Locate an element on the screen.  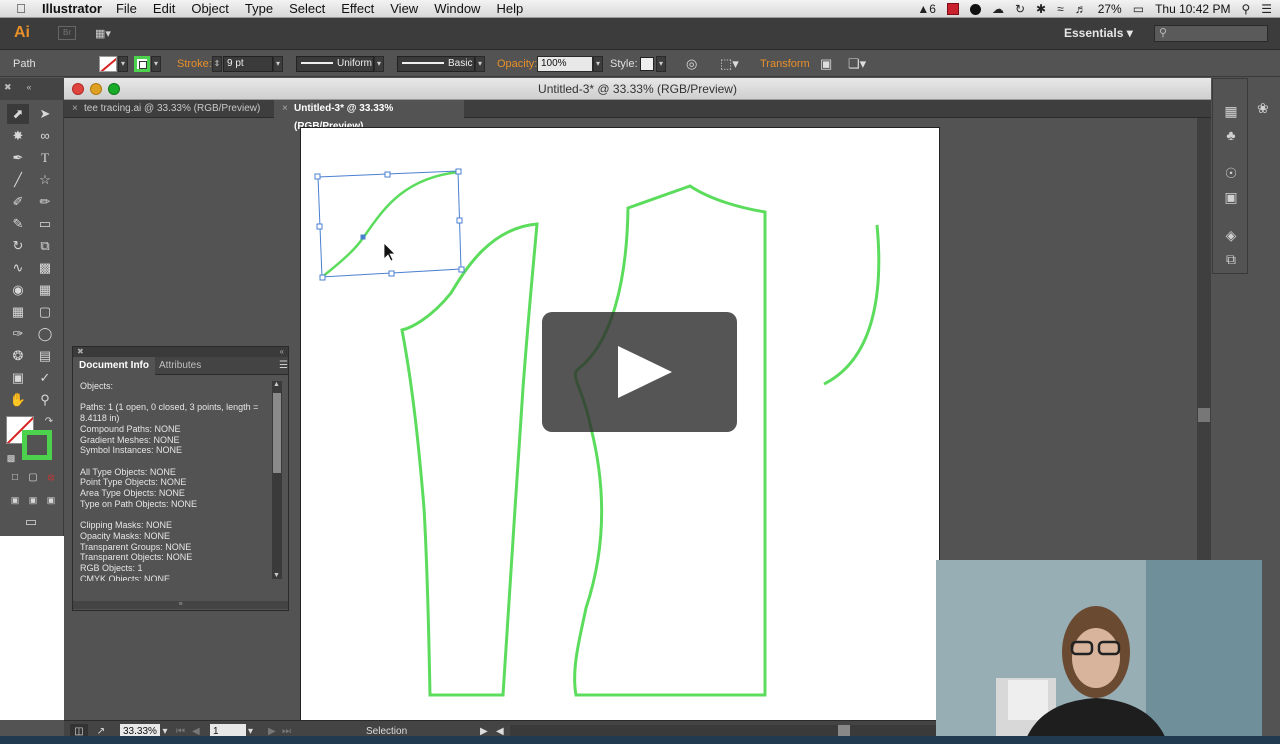
menu-effect: Effect is located at coordinates (357, 8).